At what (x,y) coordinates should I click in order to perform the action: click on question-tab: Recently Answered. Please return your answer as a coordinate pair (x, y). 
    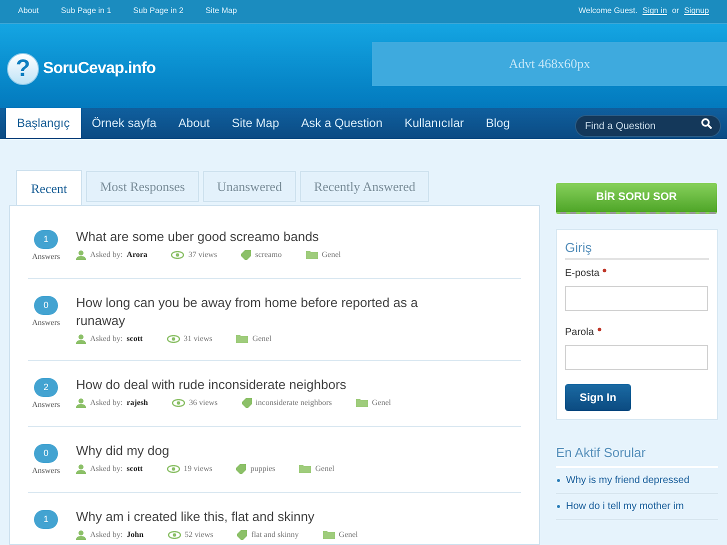
    Looking at the image, I should click on (365, 186).